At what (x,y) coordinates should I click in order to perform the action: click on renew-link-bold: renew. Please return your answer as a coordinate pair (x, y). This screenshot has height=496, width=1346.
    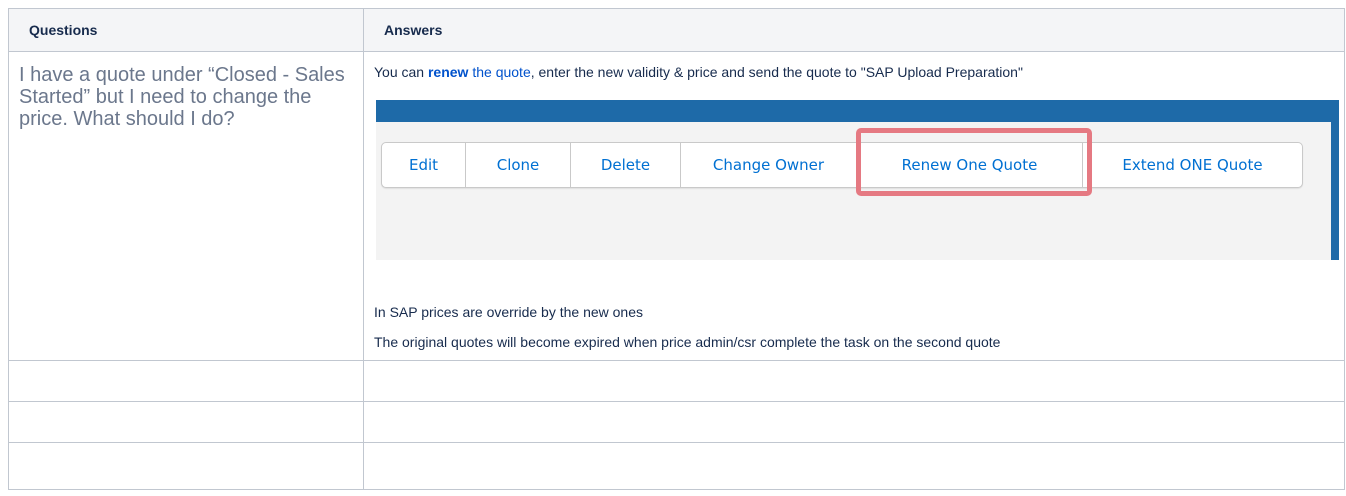
    Looking at the image, I should click on (448, 72).